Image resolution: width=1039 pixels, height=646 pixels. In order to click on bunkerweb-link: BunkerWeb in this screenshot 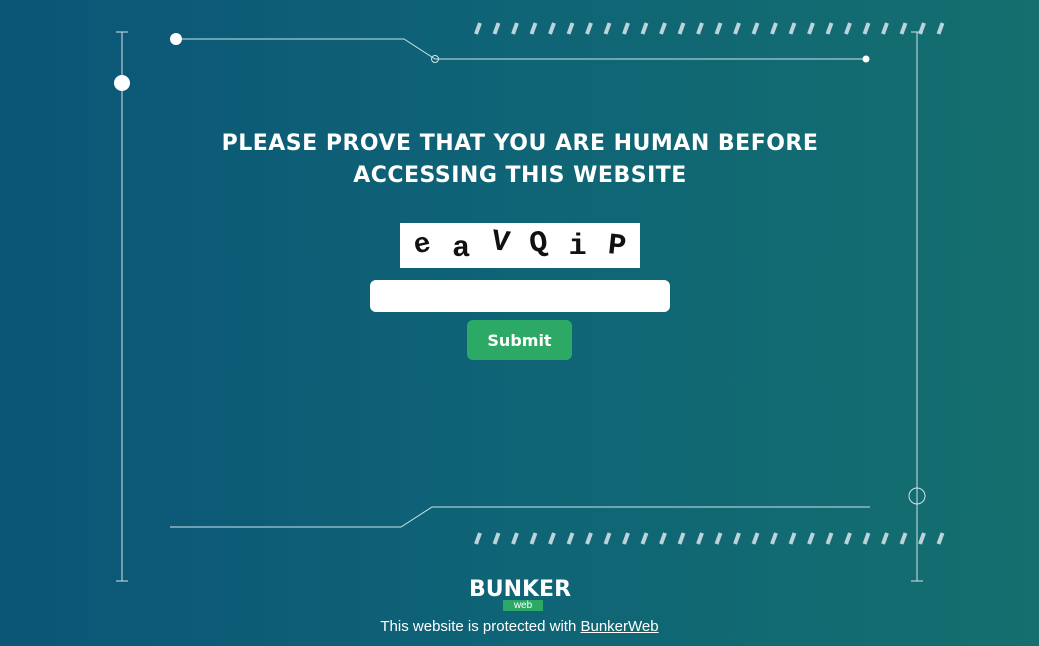, I will do `click(619, 626)`.